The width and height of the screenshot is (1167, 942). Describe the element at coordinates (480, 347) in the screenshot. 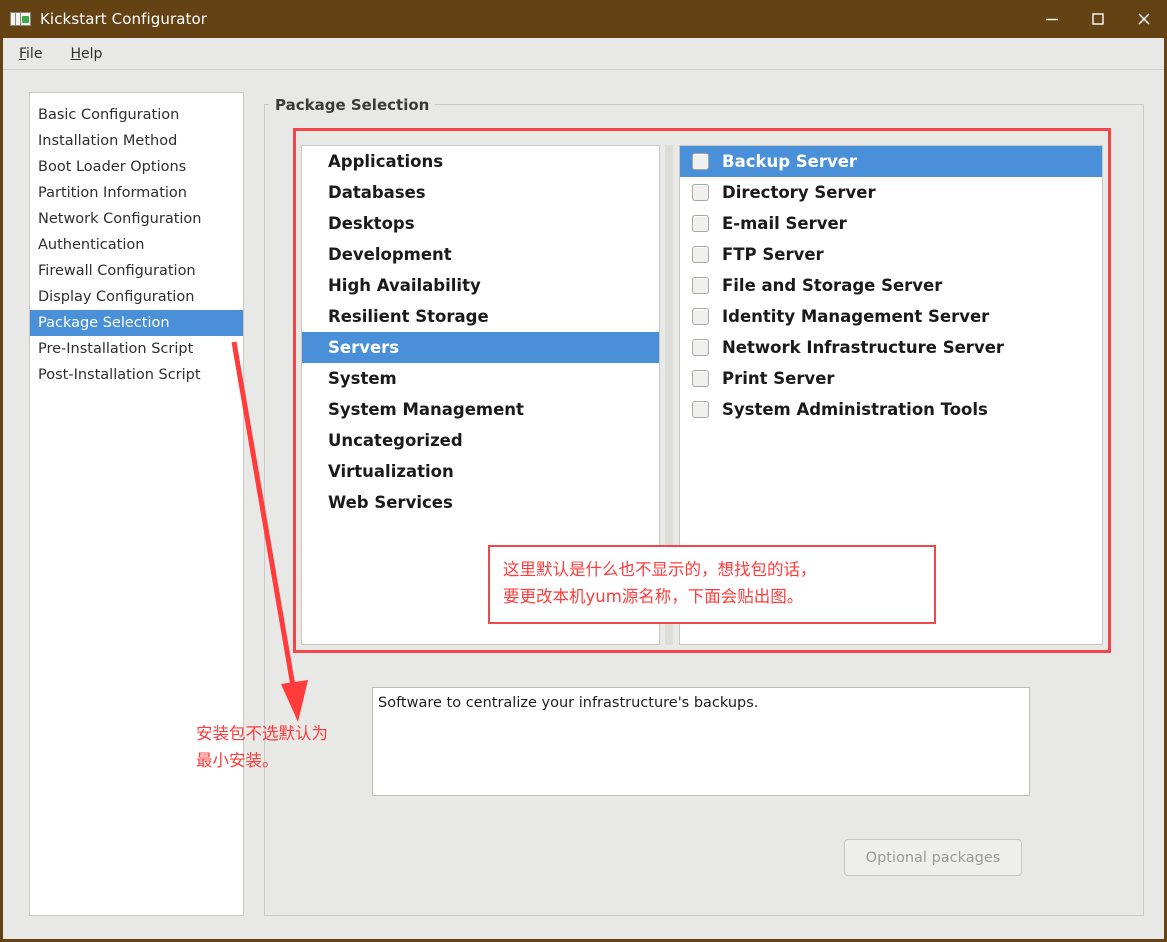

I see `group-row-servers: Servers` at that location.